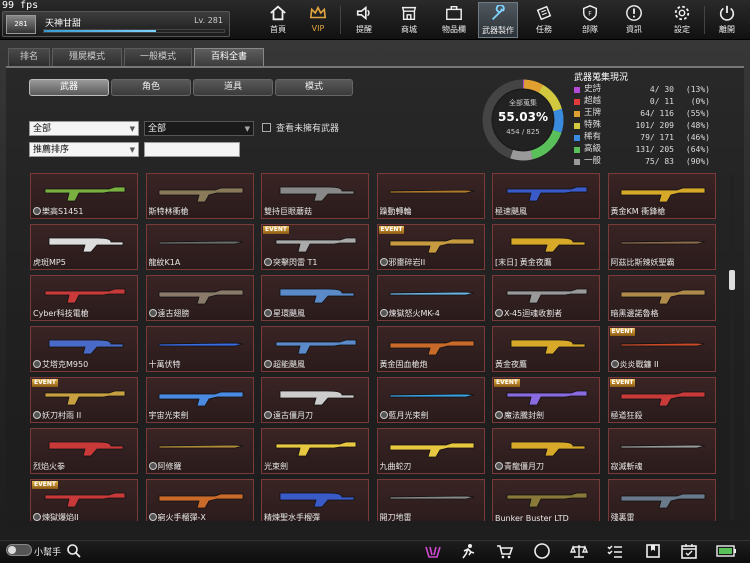 This screenshot has height=563, width=750. Describe the element at coordinates (395, 211) in the screenshot. I see `weapon-name-text: 躁動轉輪` at that location.